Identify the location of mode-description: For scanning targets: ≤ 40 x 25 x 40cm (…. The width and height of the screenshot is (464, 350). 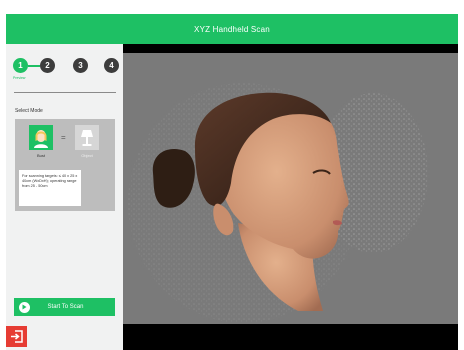
(50, 188).